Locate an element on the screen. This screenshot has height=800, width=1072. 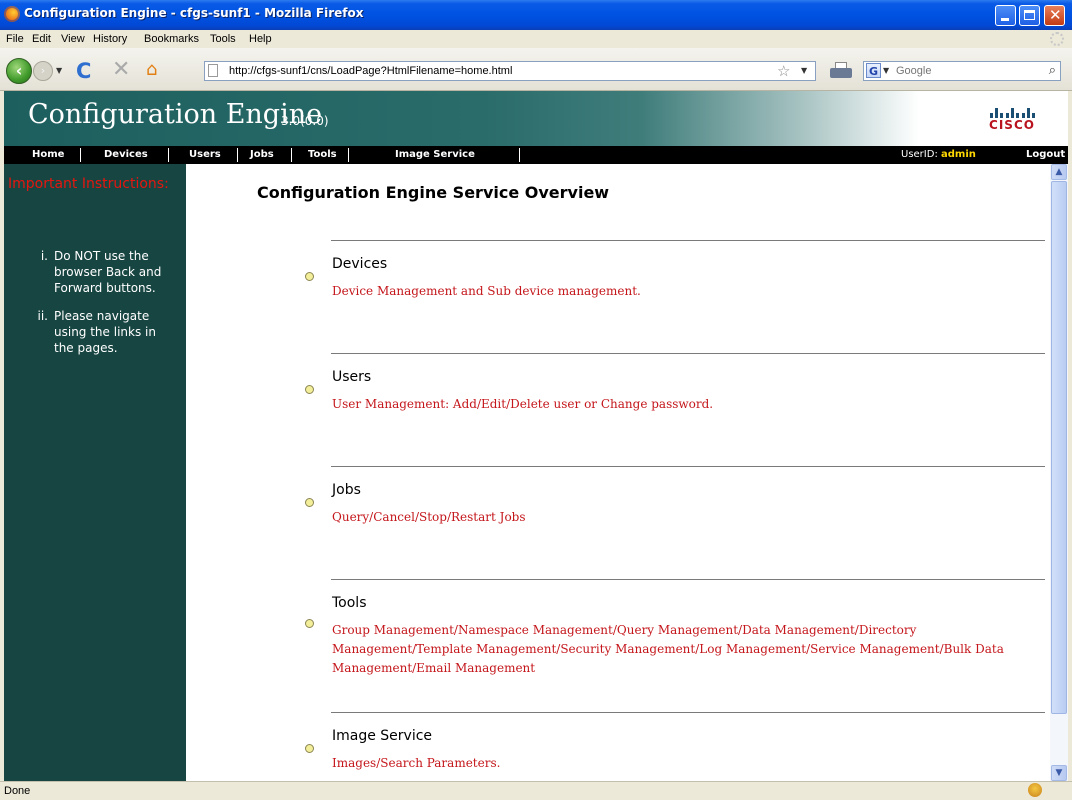
menu-tools: Tools is located at coordinates (223, 39).